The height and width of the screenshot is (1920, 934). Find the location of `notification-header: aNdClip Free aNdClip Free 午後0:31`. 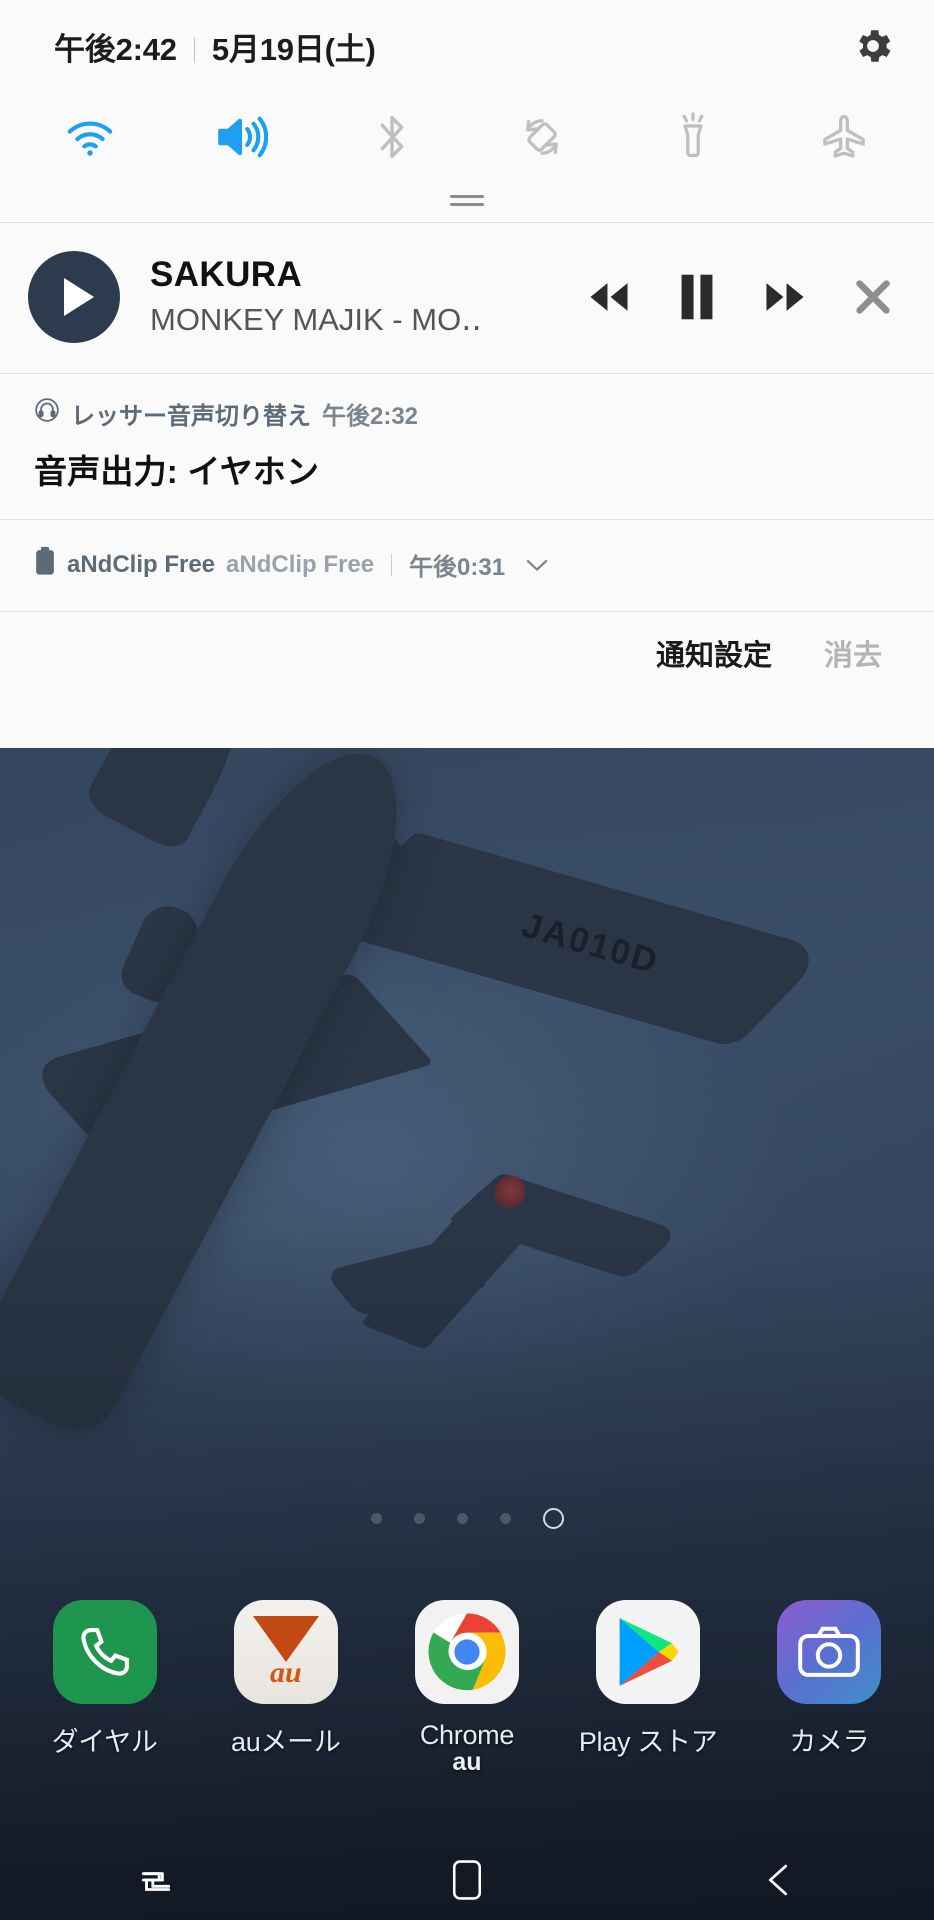

notification-header: aNdClip Free aNdClip Free 午後0:31 is located at coordinates (469, 564).